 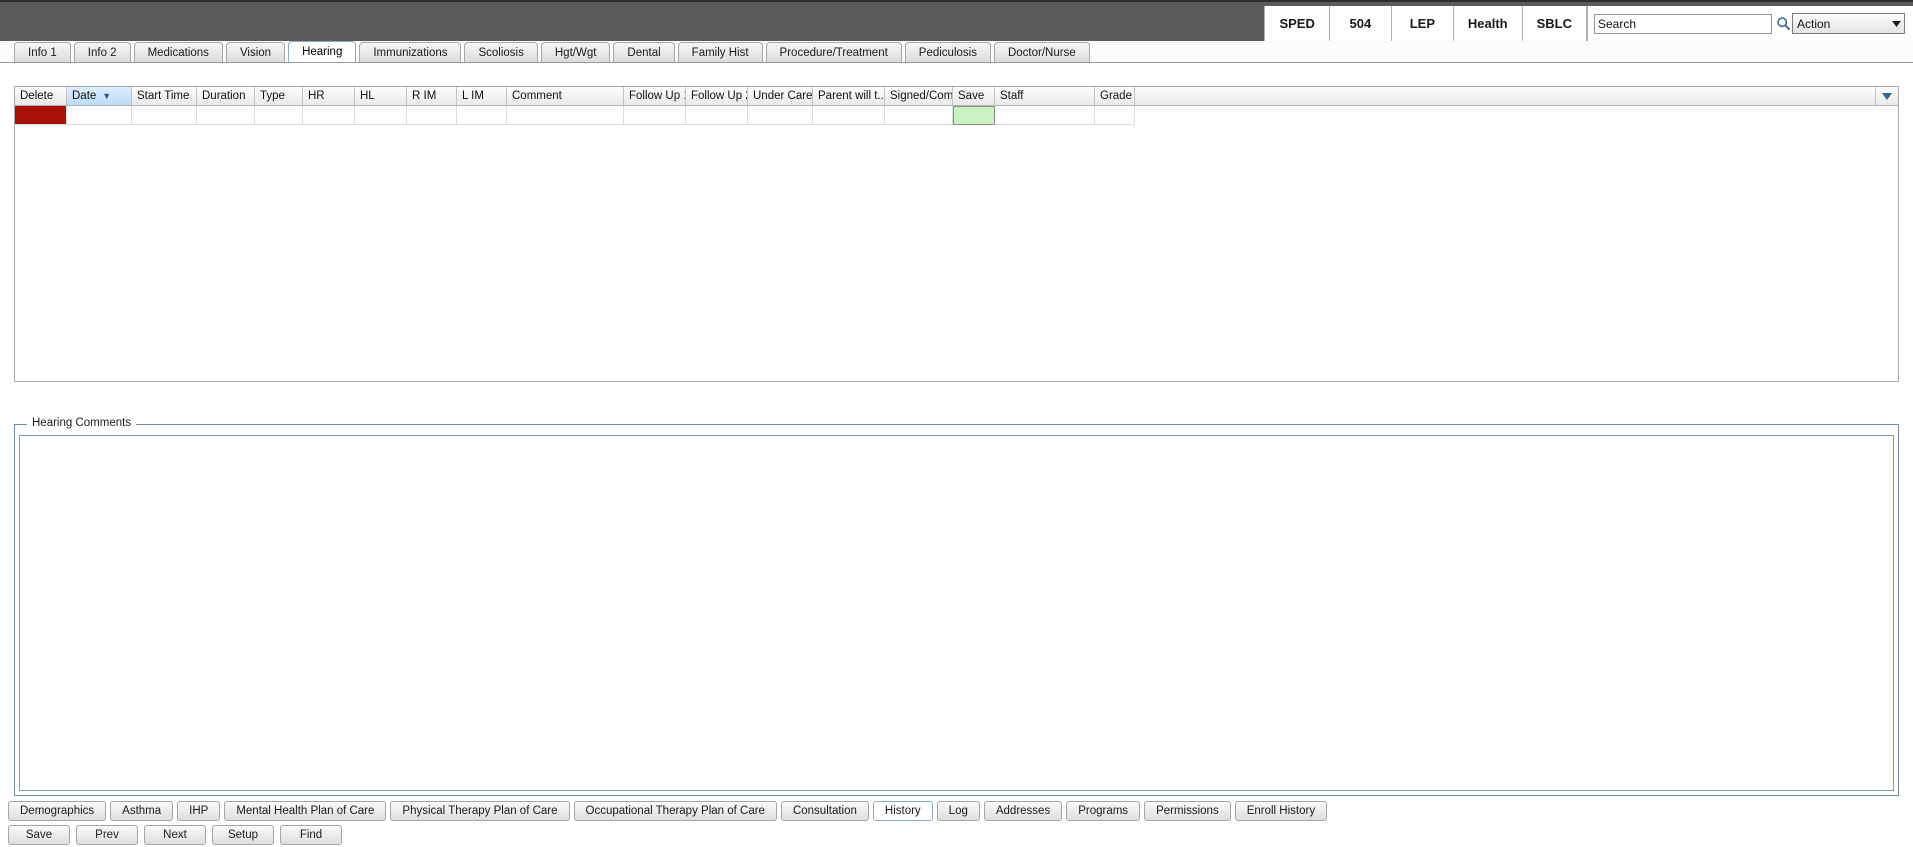 What do you see at coordinates (42, 52) in the screenshot?
I see `tab-info-1: Info 1` at bounding box center [42, 52].